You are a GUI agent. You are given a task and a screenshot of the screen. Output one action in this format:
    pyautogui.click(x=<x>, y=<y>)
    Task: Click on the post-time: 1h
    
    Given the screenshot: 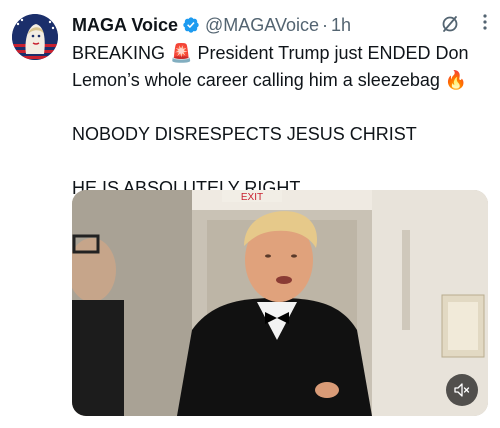 What is the action you would take?
    pyautogui.click(x=341, y=25)
    